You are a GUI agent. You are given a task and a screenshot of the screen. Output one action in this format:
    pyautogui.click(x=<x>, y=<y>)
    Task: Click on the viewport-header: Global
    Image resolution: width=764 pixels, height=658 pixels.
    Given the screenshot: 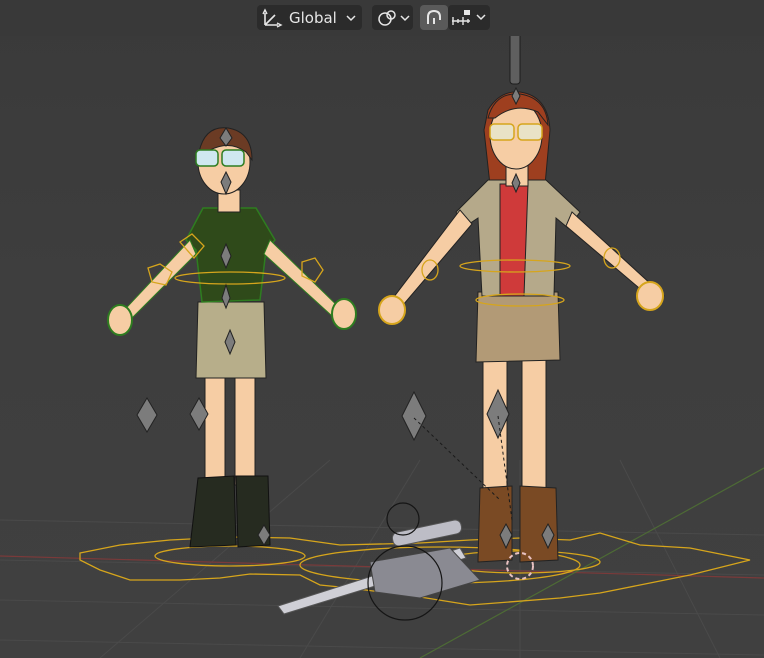 What is the action you would take?
    pyautogui.click(x=382, y=18)
    